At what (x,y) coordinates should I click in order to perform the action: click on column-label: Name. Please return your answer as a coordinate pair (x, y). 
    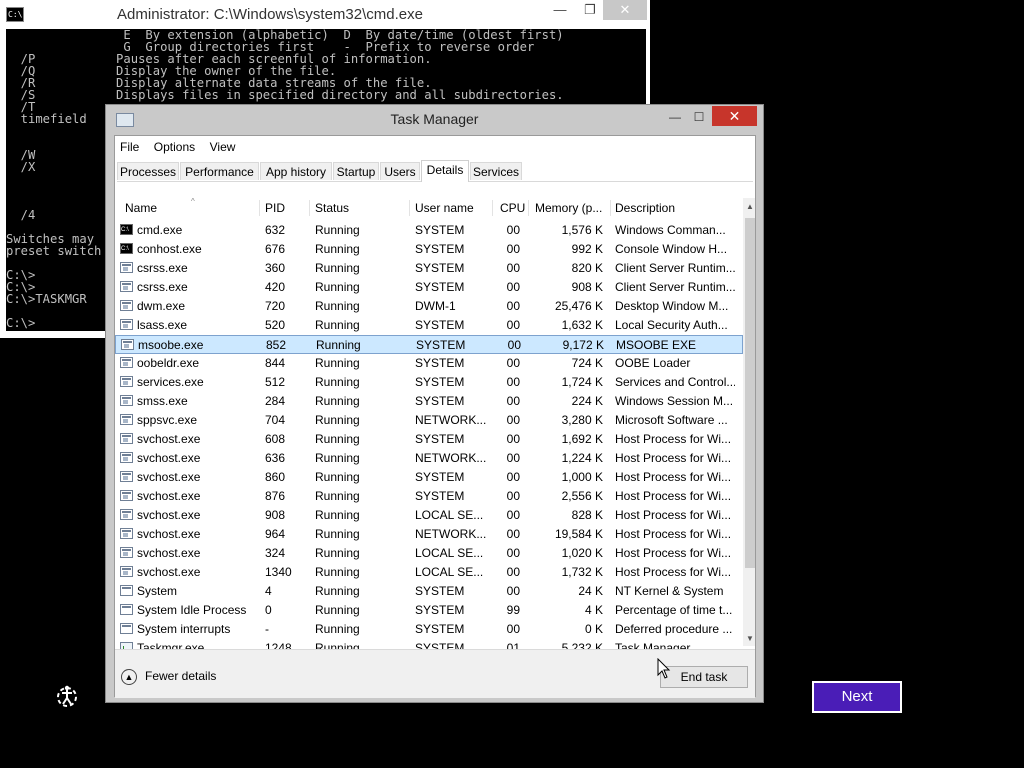
    Looking at the image, I should click on (141, 208).